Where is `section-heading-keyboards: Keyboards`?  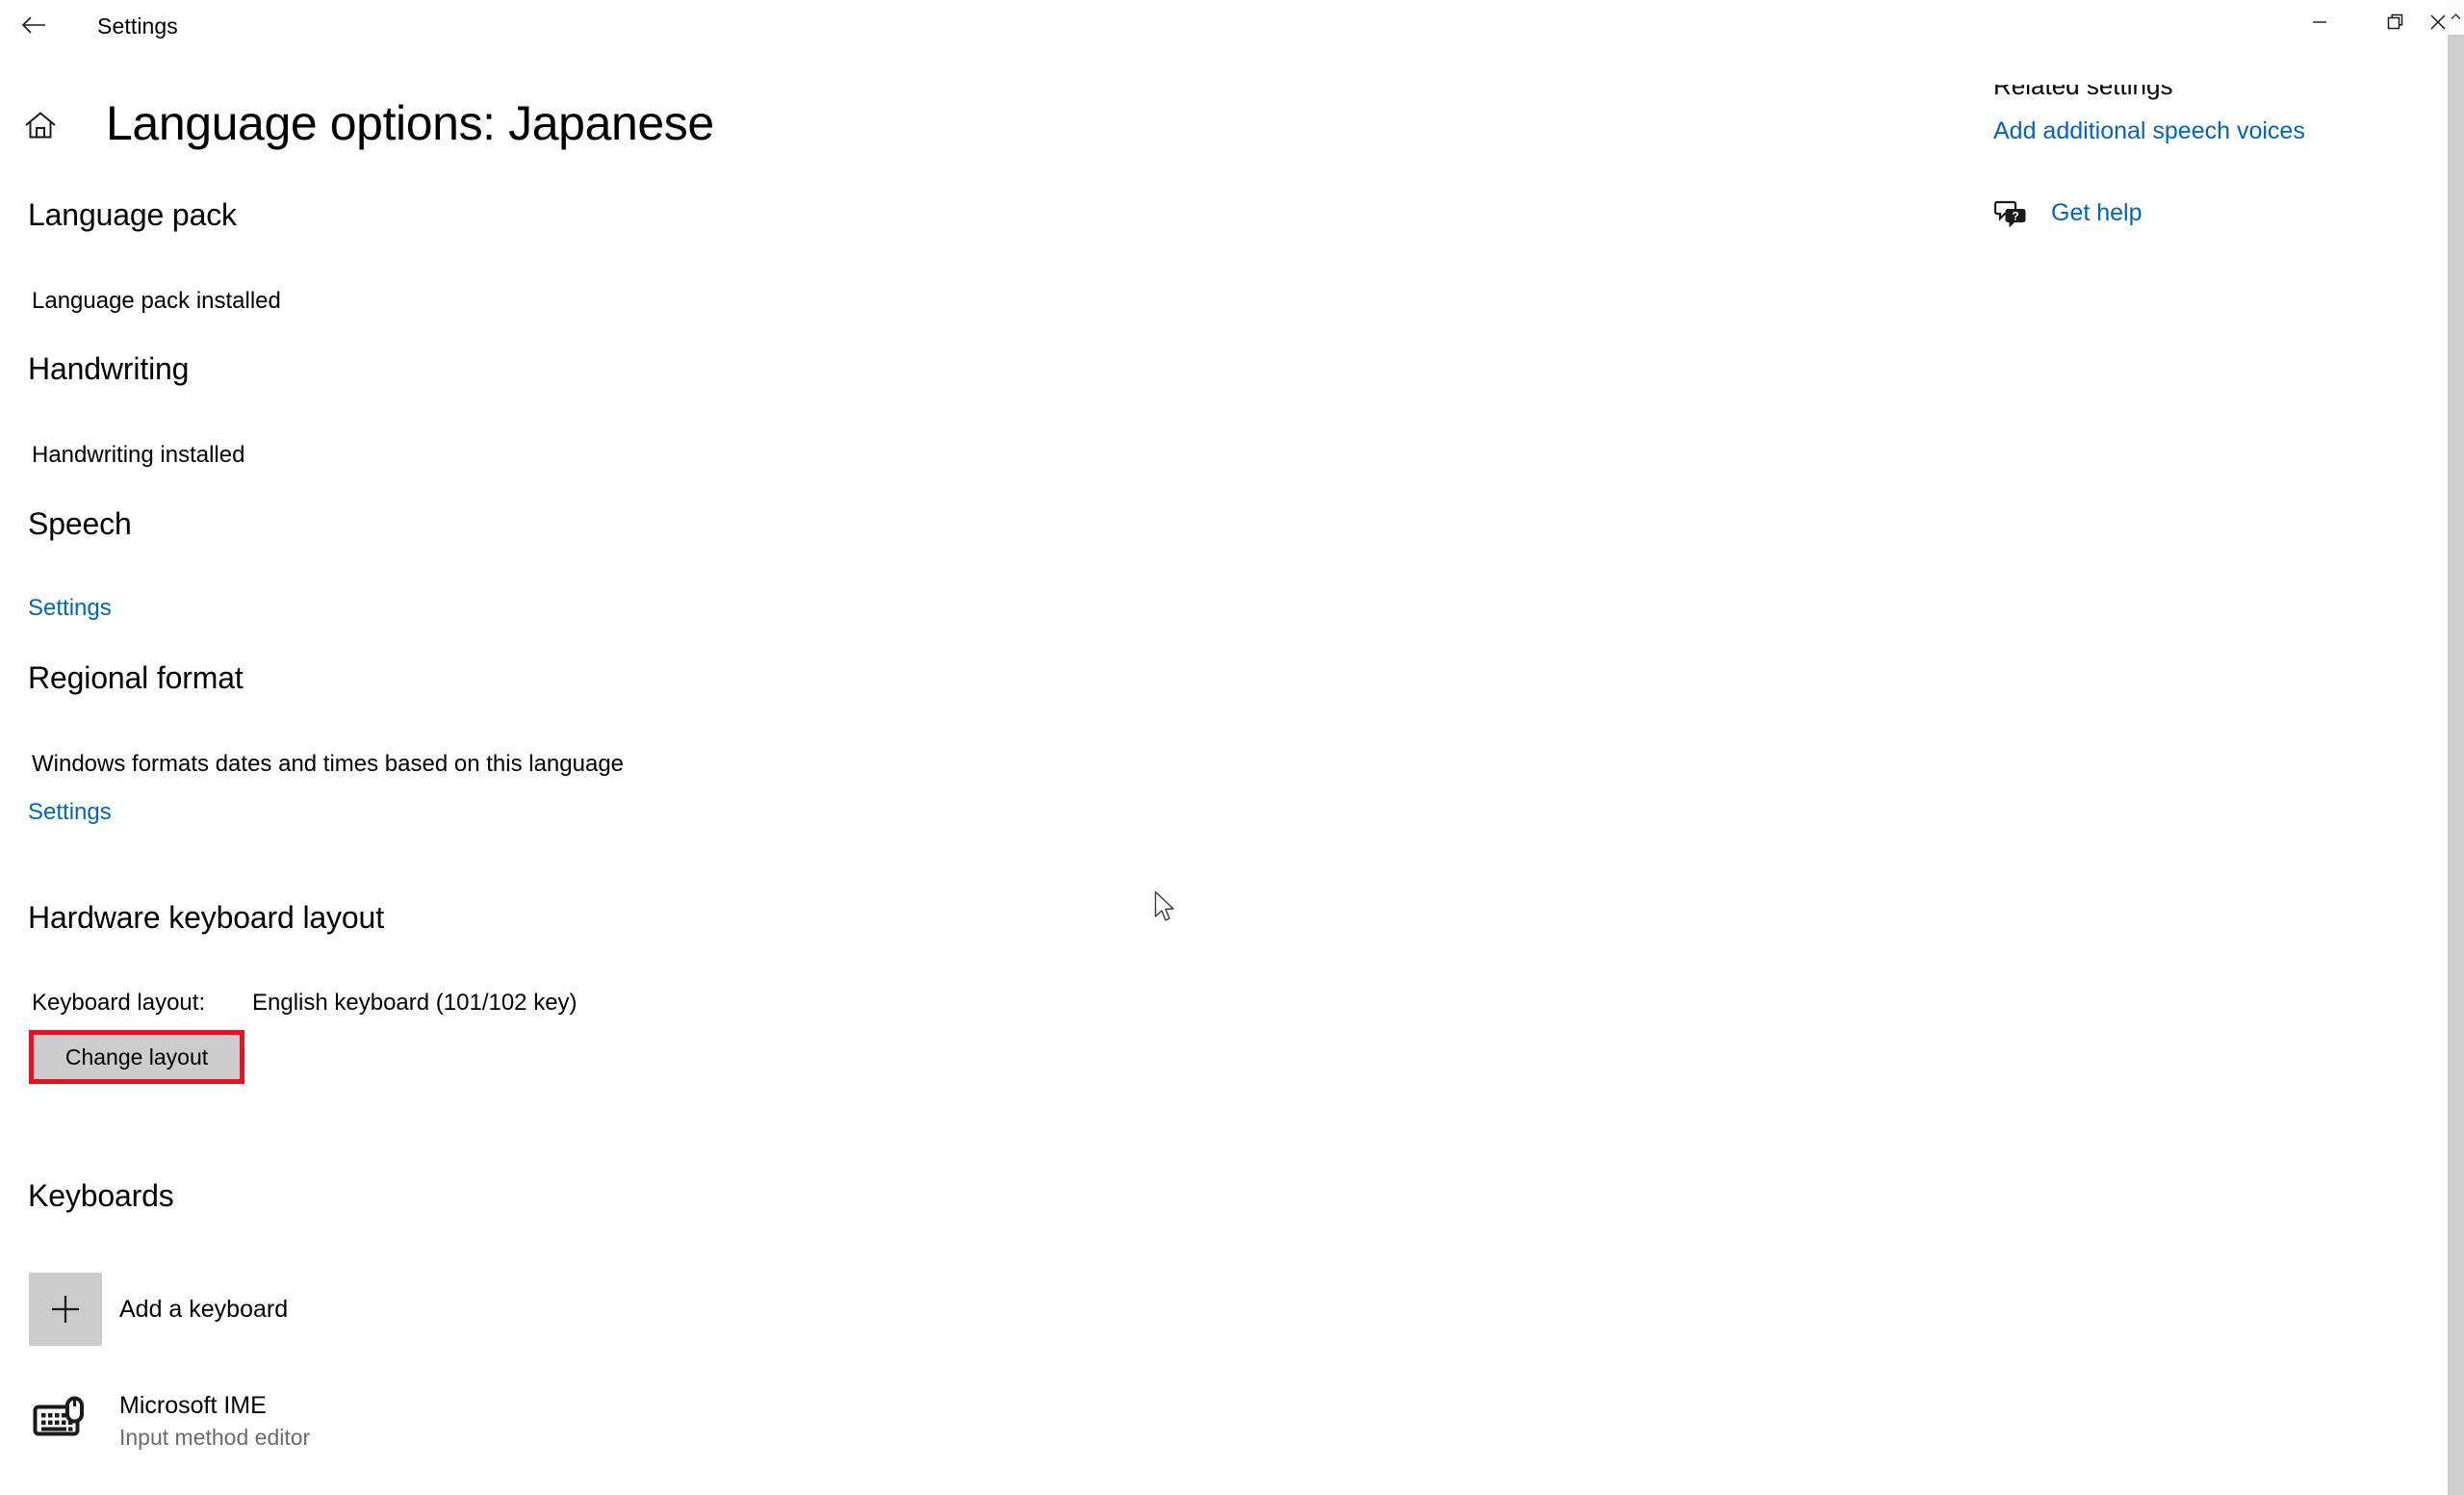 section-heading-keyboards: Keyboards is located at coordinates (101, 1195).